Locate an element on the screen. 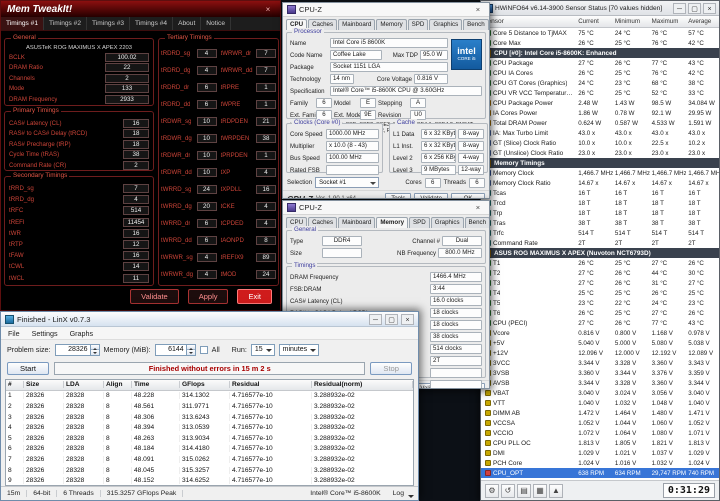 Image resolution: width=720 pixels, height=501 pixels. sensor-row: 3VSB 3.360 V 3.344 V 3.376 V 3.359 V is located at coordinates (600, 373).